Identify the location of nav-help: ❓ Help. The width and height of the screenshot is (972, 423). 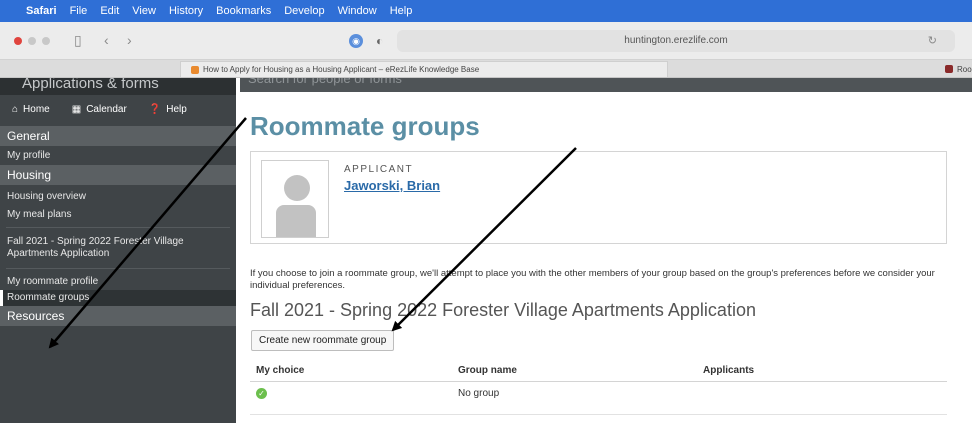
(168, 109).